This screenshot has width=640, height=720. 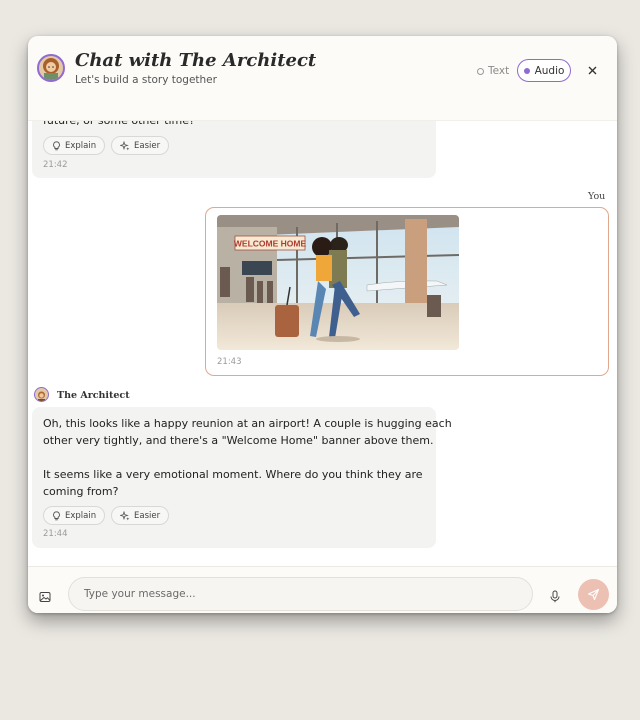 What do you see at coordinates (229, 362) in the screenshot?
I see `message-time: 21:43` at bounding box center [229, 362].